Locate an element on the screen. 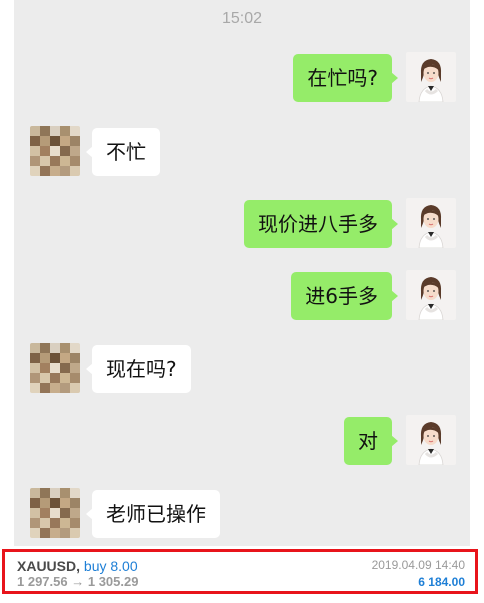  outgoing-message-bubble: 现价进八手多 is located at coordinates (321, 224).